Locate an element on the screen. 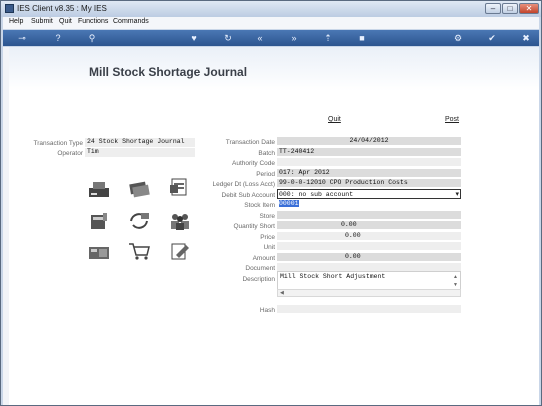 This screenshot has width=542, height=406. users-icon is located at coordinates (180, 221).